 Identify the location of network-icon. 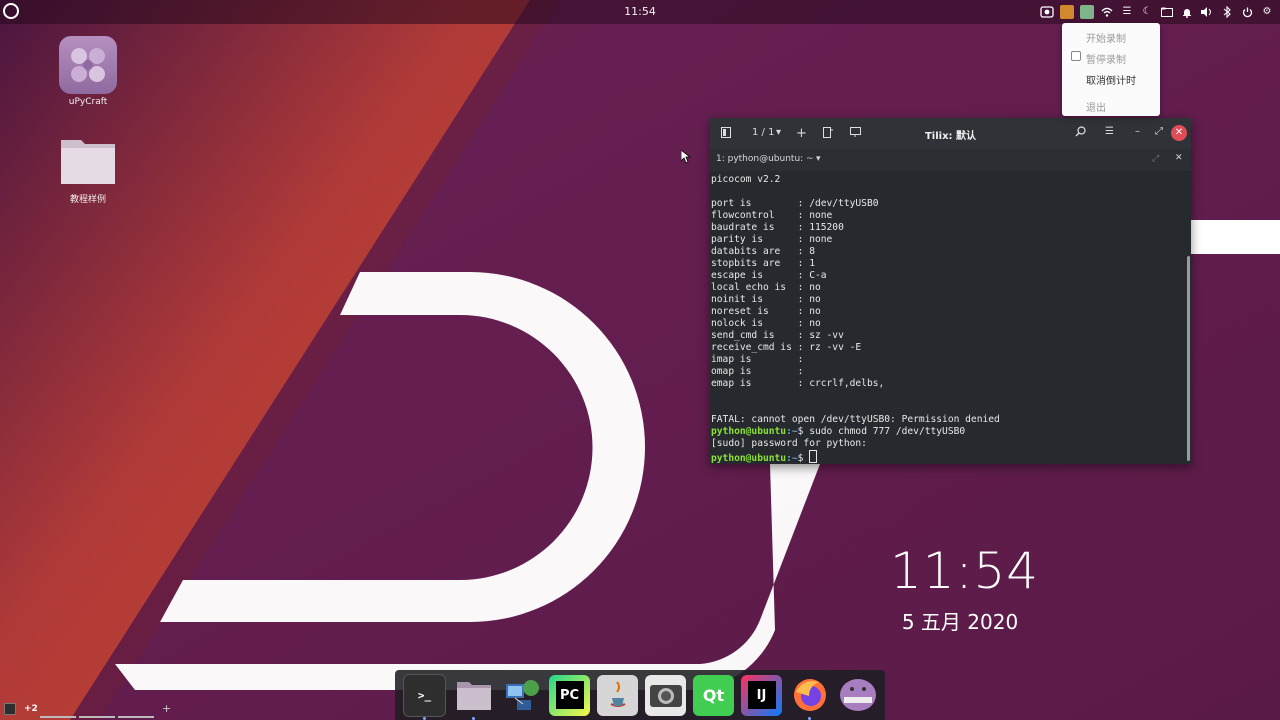
(521, 695).